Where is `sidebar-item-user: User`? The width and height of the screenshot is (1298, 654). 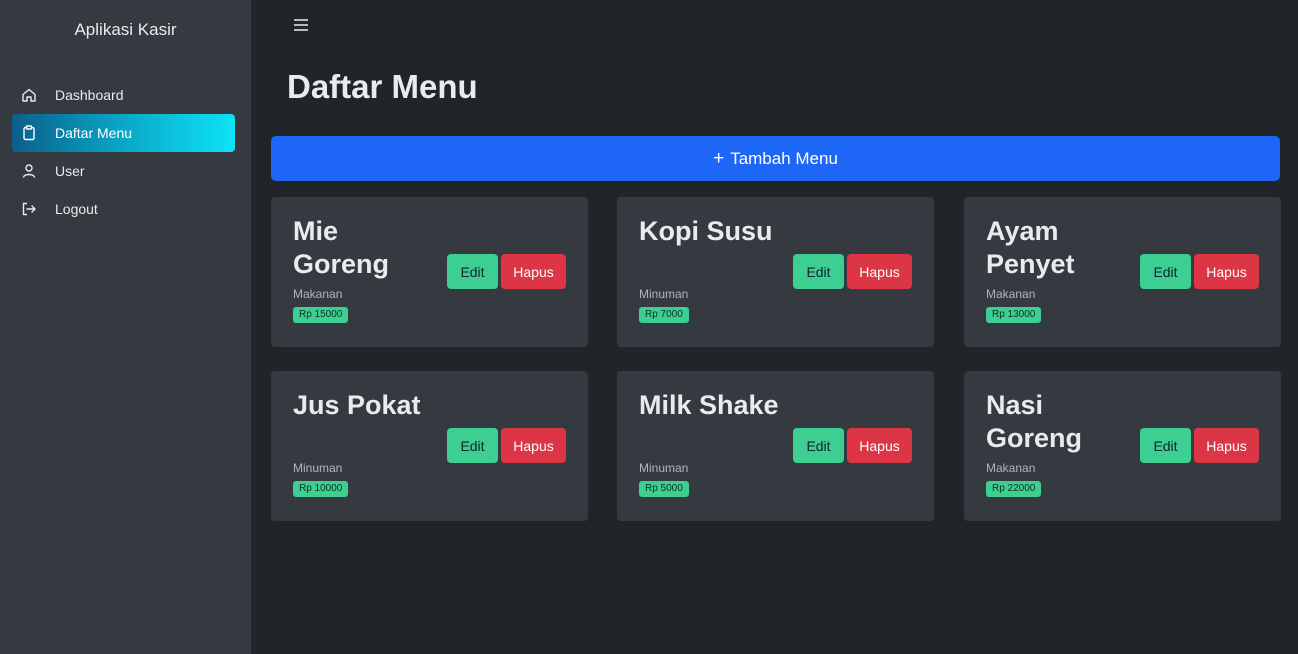
sidebar-item-user: User is located at coordinates (123, 171).